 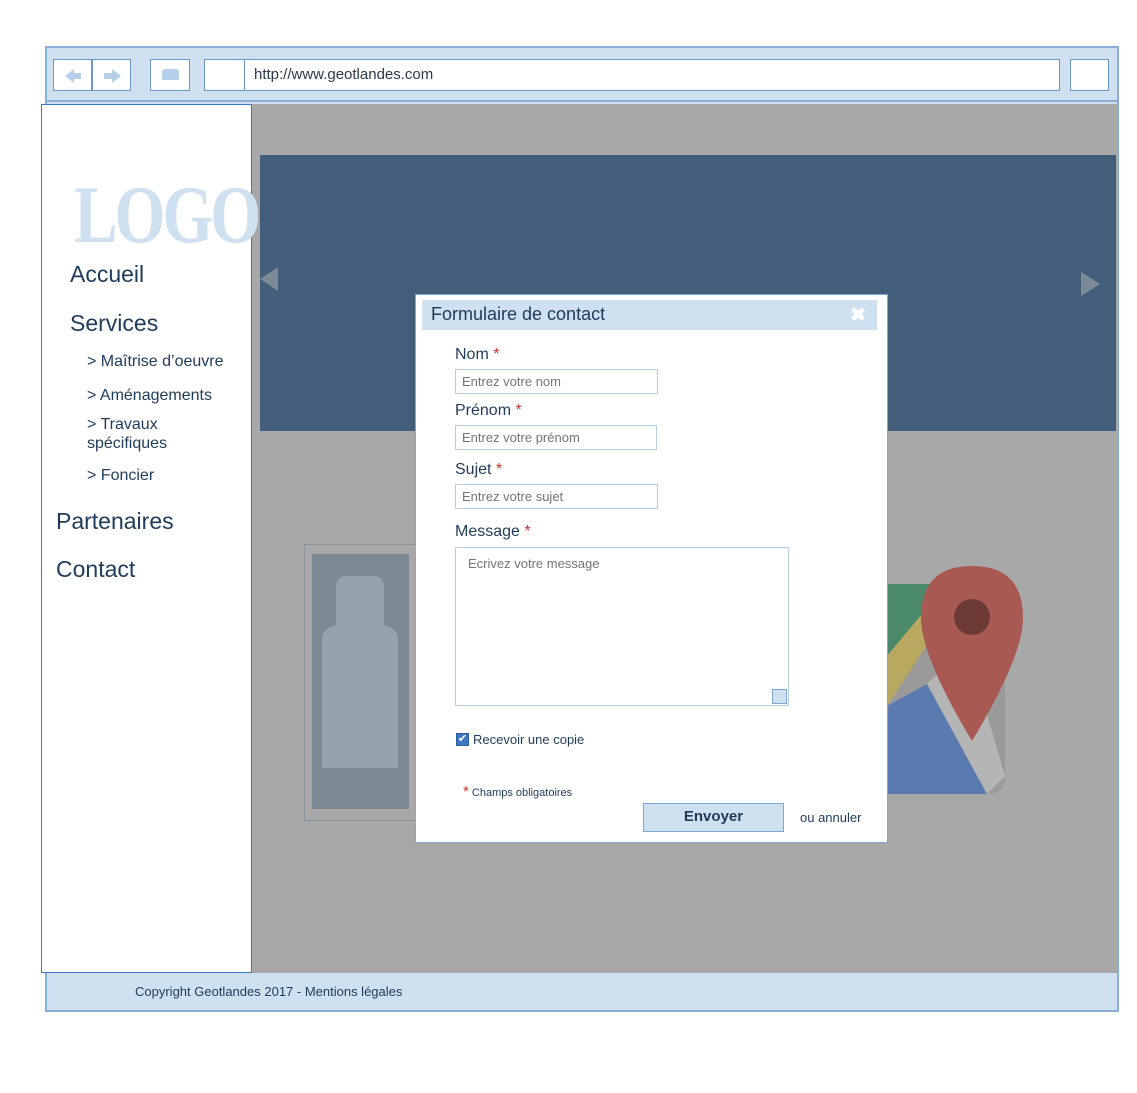 I want to click on prenom-label: Prénom *, so click(x=488, y=411).